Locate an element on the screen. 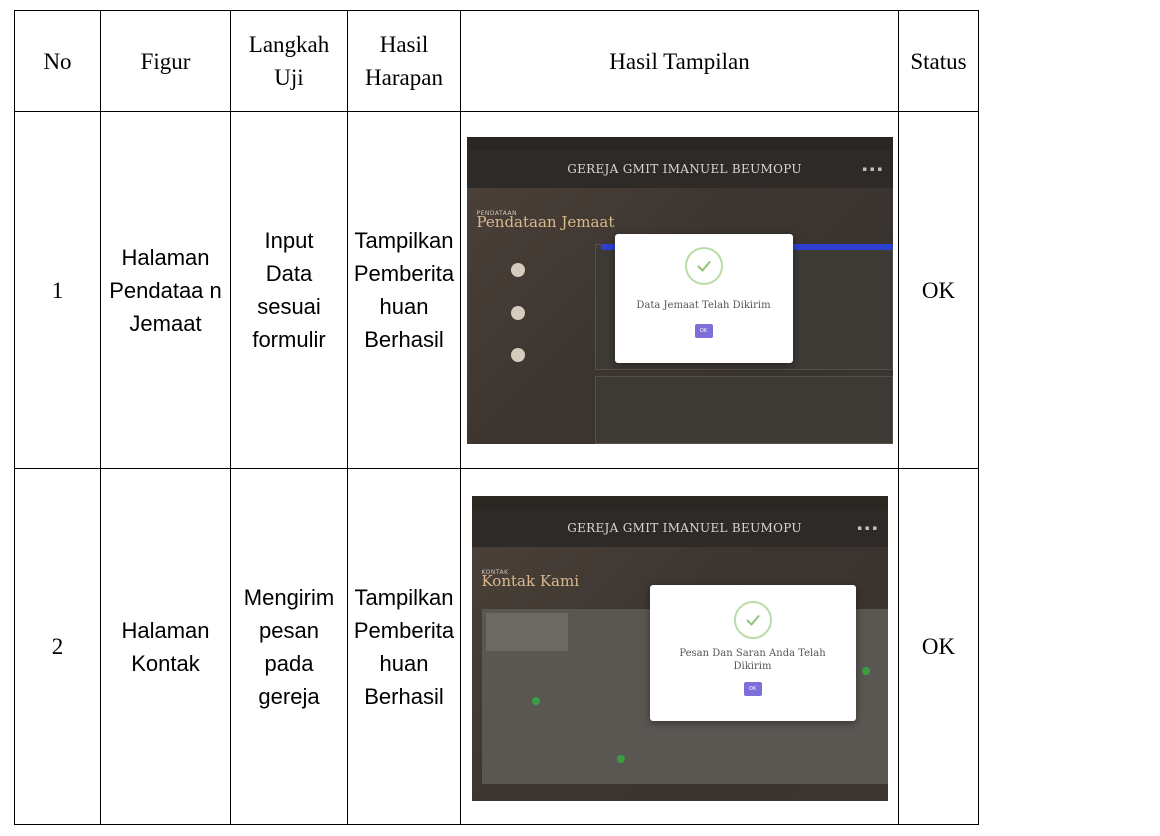 The image size is (1160, 836). success-modal: Data Jemaat Telah Dikirim OK is located at coordinates (703, 298).